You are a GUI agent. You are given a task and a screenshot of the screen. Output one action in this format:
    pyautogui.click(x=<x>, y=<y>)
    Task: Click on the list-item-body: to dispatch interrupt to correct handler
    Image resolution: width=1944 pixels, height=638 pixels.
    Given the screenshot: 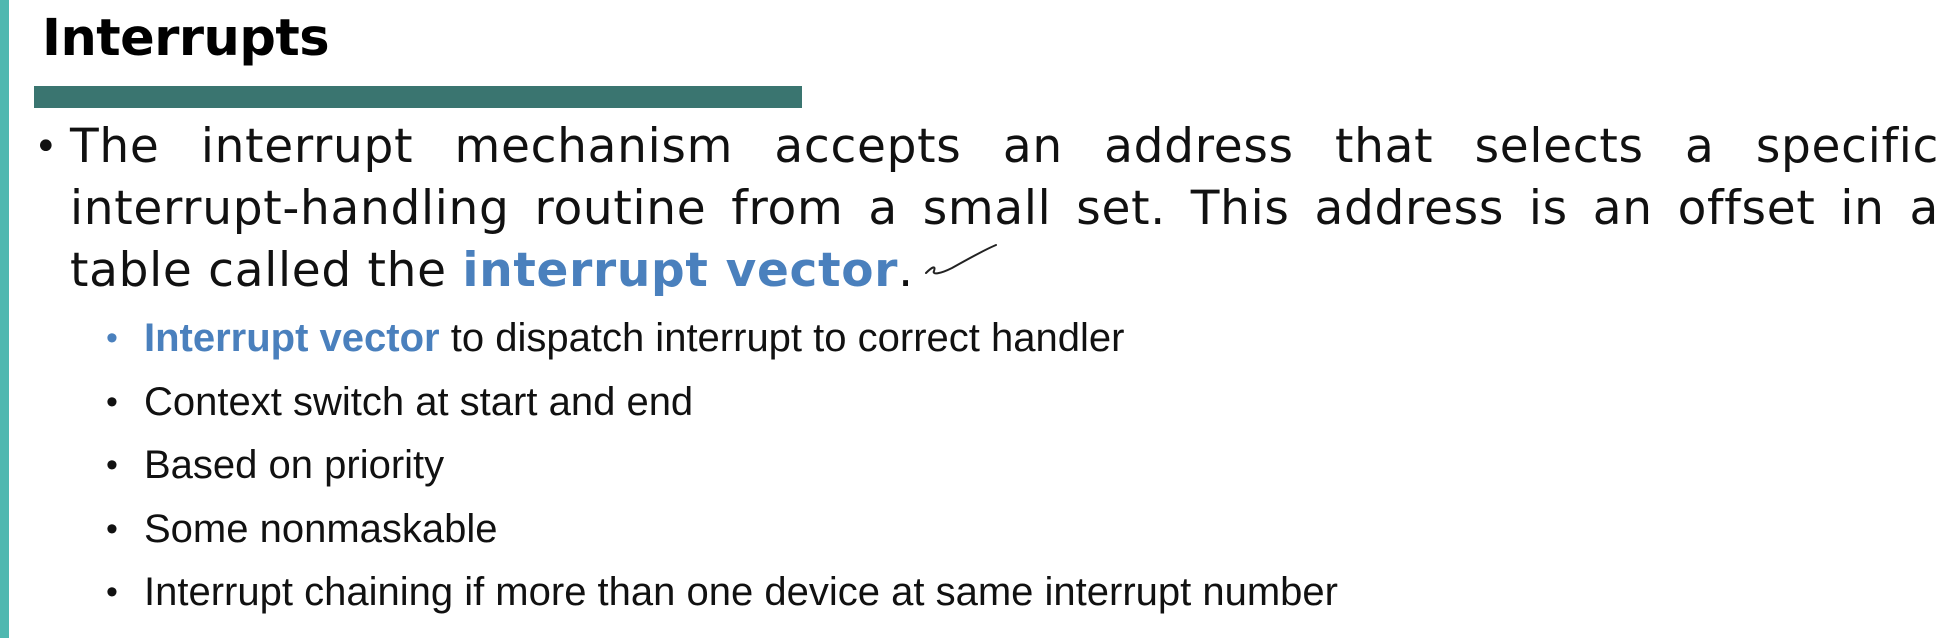 What is the action you would take?
    pyautogui.click(x=787, y=338)
    